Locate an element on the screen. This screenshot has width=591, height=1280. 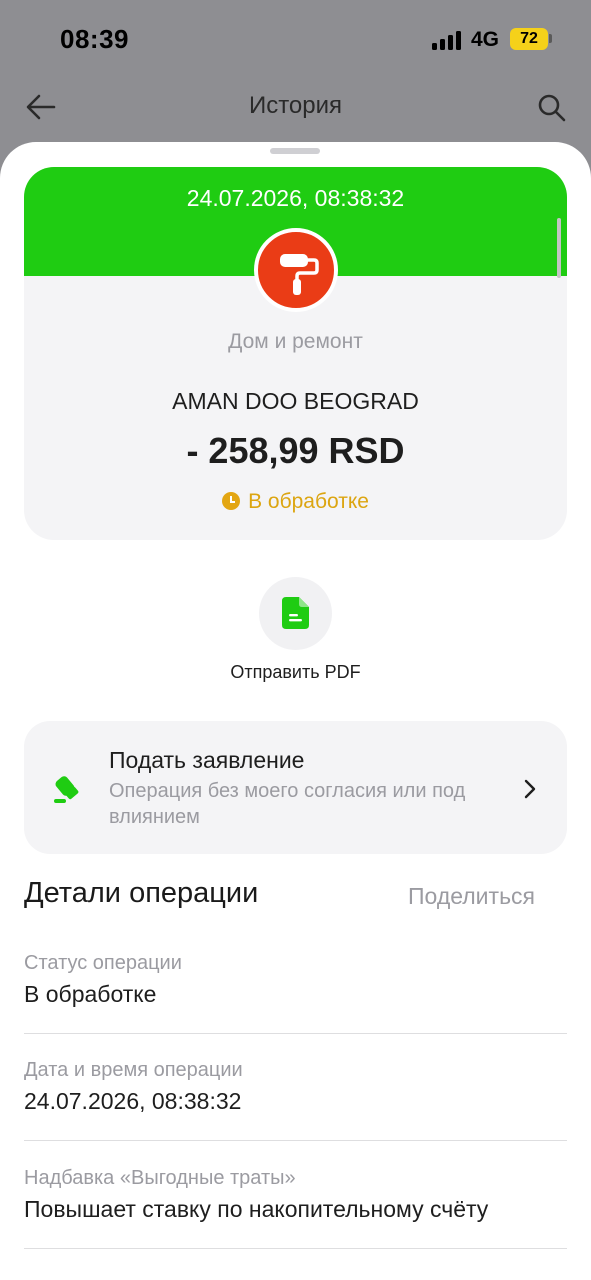
detail-value: Повышает ставку по накопительному счёту is located at coordinates (256, 1209).